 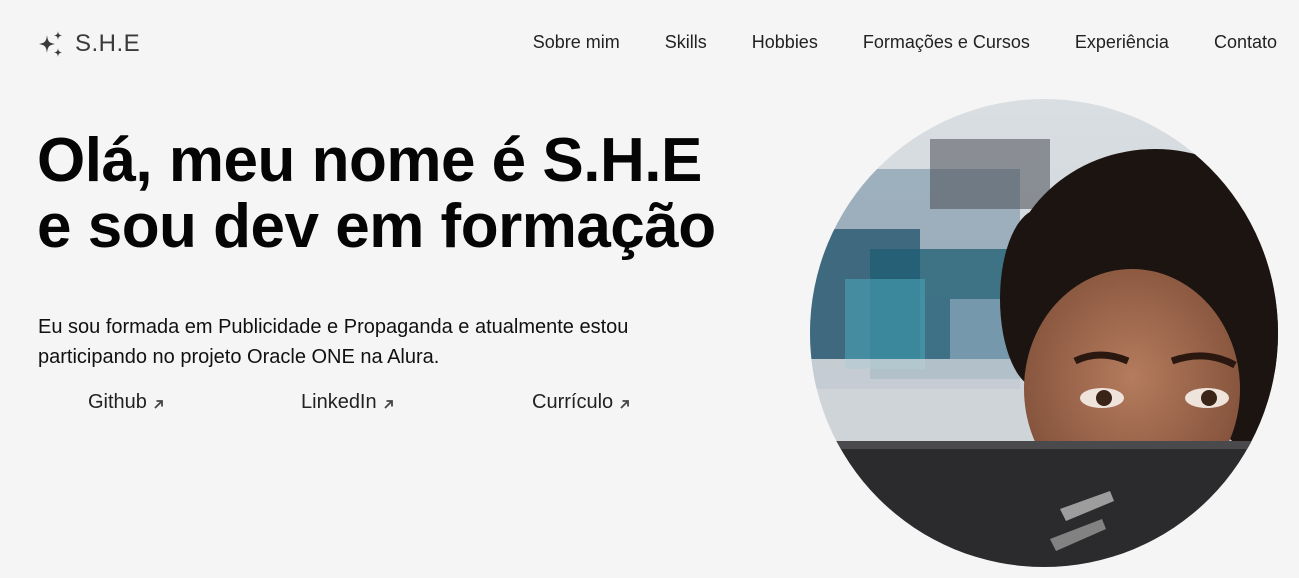 What do you see at coordinates (339, 402) in the screenshot?
I see `linkedin-link-label: LinkedIn` at bounding box center [339, 402].